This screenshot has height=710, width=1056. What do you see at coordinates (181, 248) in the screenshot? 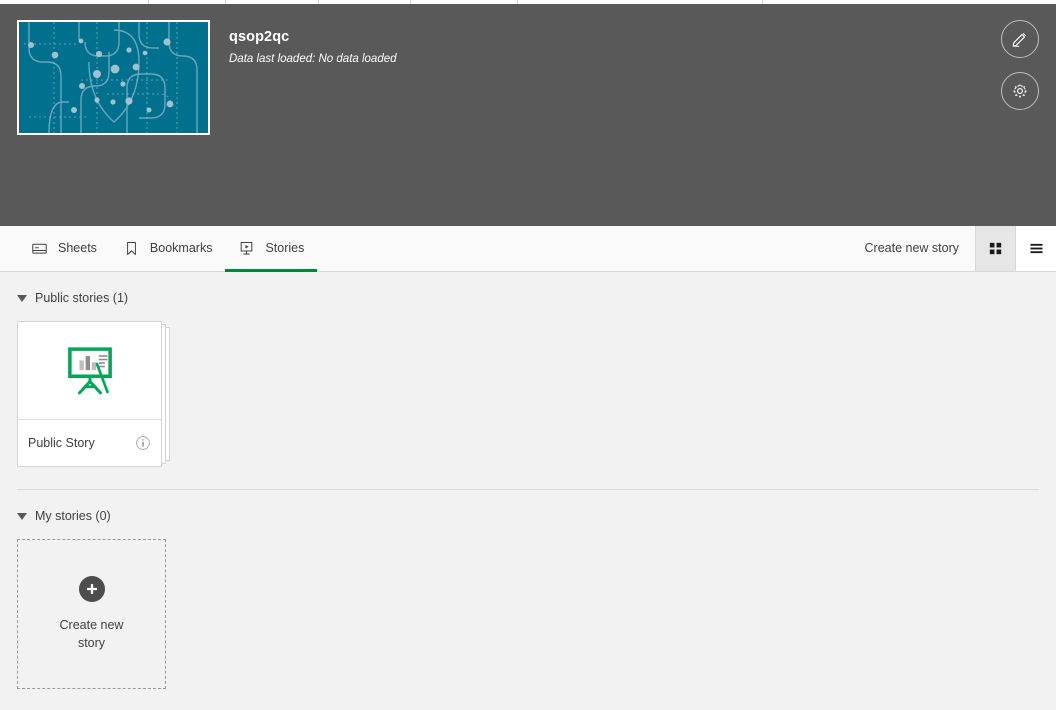
I see `tab-bookmarks-label: Bookmarks` at bounding box center [181, 248].